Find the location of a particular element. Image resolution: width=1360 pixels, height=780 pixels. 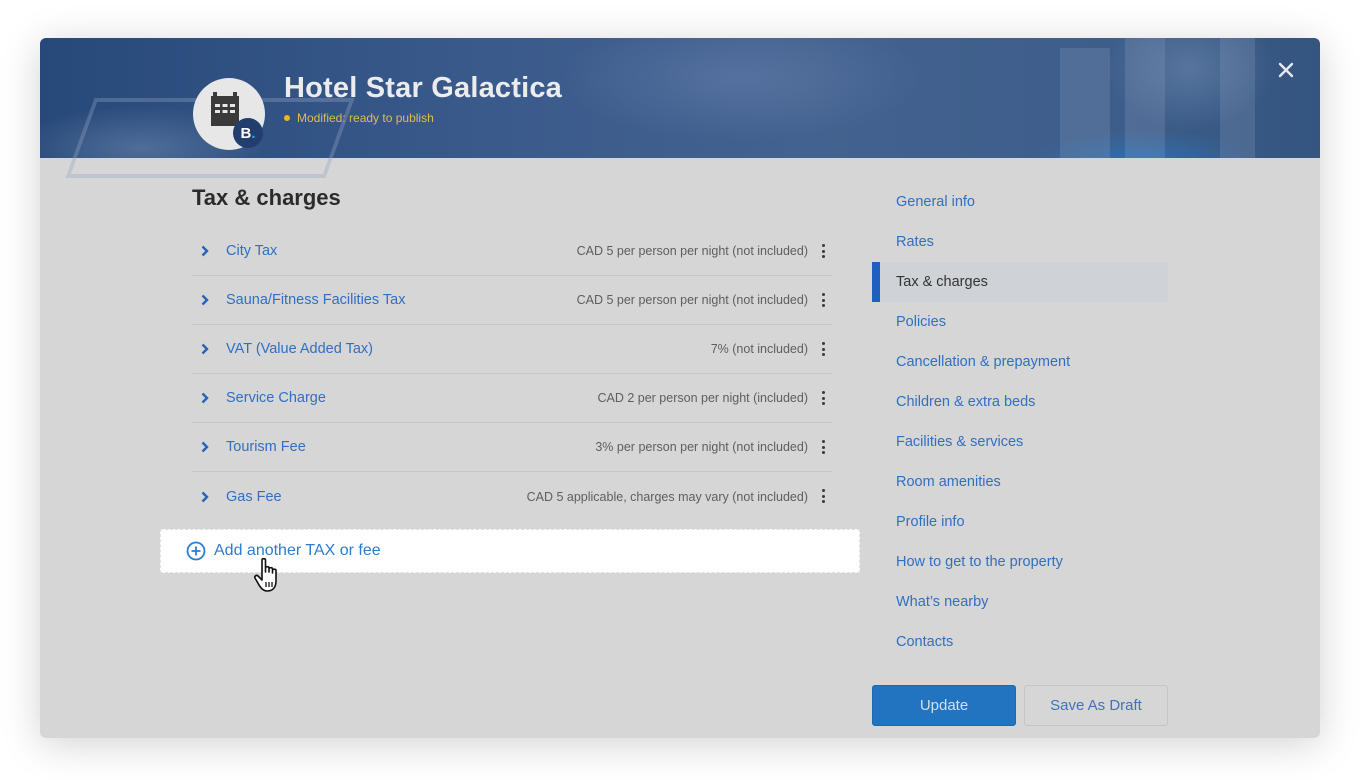

brand-badge-letter: B is located at coordinates (246, 133).